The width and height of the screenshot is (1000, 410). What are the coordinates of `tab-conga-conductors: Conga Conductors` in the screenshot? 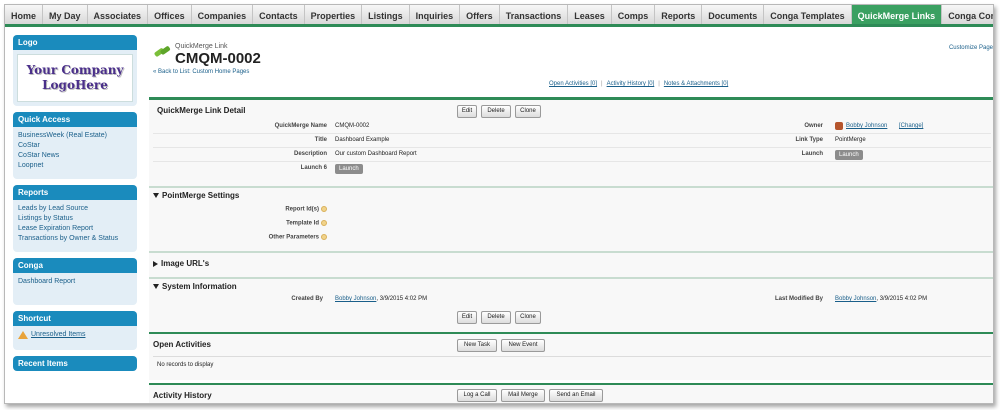 It's located at (967, 14).